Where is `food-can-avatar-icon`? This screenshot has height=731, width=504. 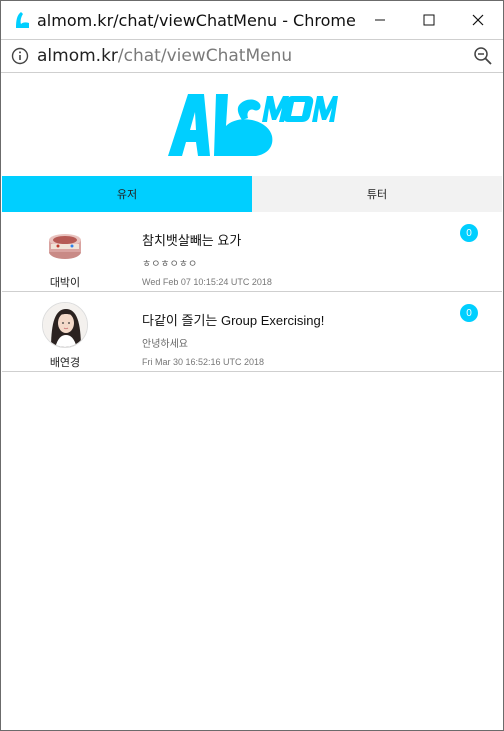 food-can-avatar-icon is located at coordinates (65, 245).